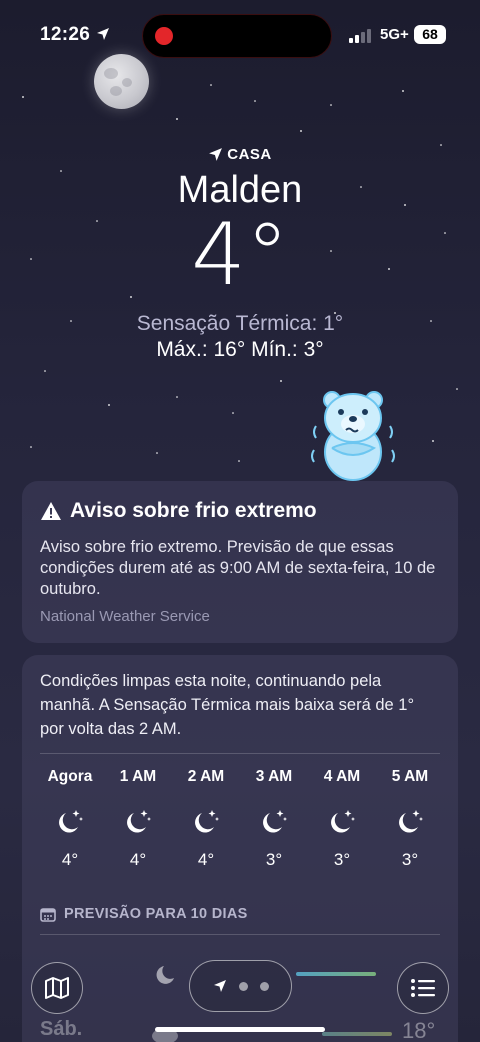 The image size is (480, 1042). What do you see at coordinates (240, 323) in the screenshot?
I see `feels-like: Sensação Térmica: 1°` at bounding box center [240, 323].